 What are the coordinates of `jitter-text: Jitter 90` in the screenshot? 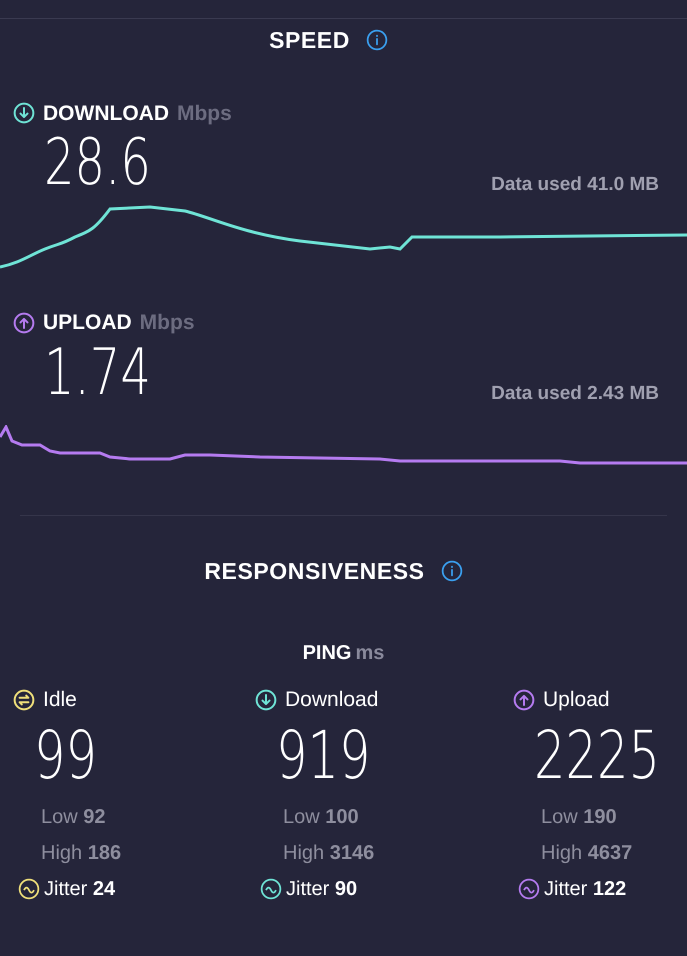 It's located at (322, 889).